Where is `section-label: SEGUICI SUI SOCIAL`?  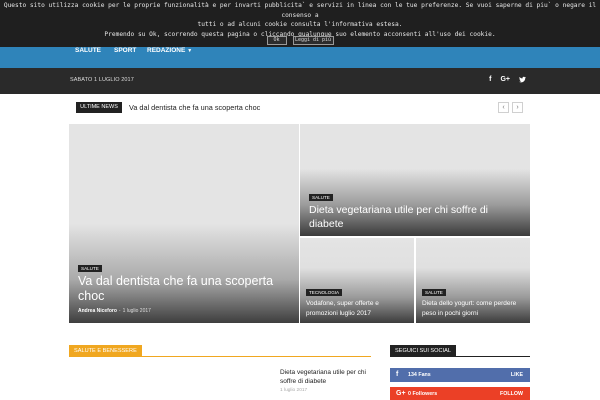
section-label: SEGUICI SUI SOCIAL is located at coordinates (423, 351).